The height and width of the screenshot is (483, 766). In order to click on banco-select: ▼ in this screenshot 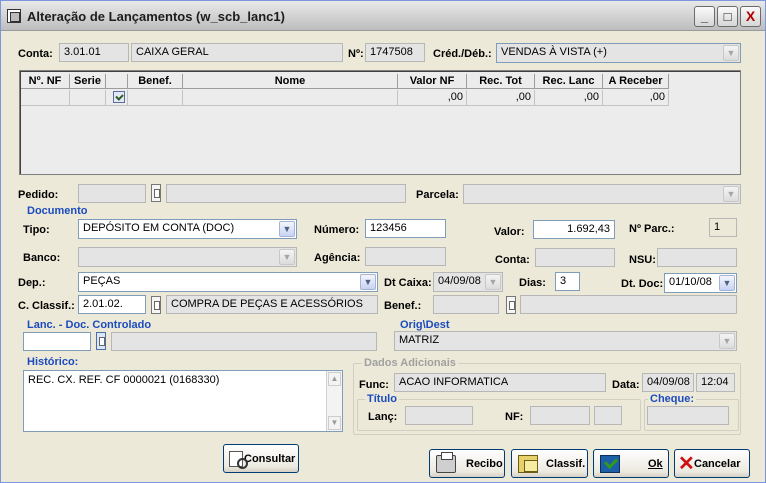, I will do `click(187, 257)`.